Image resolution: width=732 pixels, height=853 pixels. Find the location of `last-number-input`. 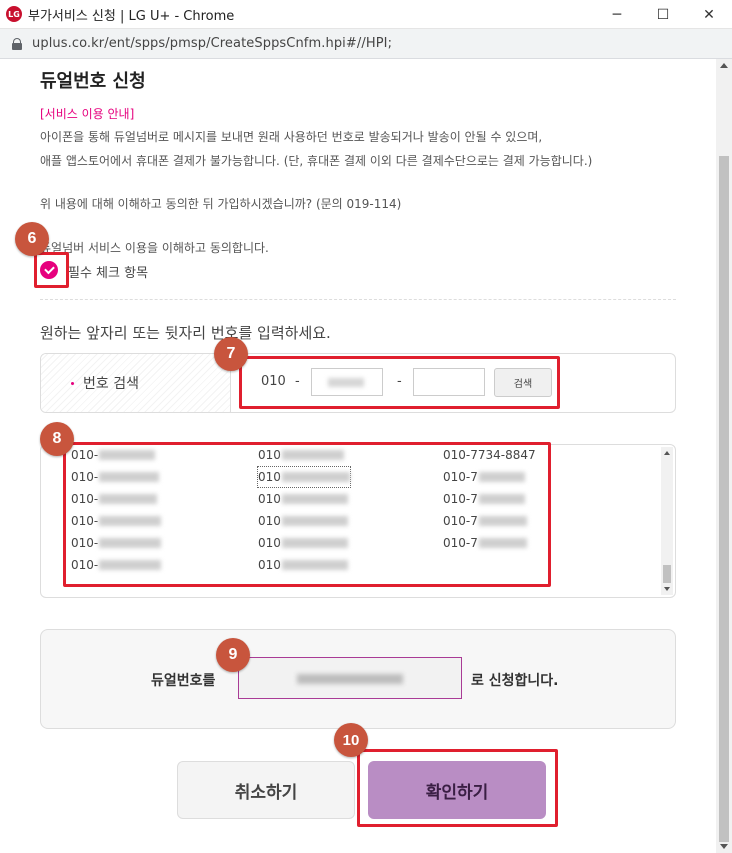

last-number-input is located at coordinates (449, 382).